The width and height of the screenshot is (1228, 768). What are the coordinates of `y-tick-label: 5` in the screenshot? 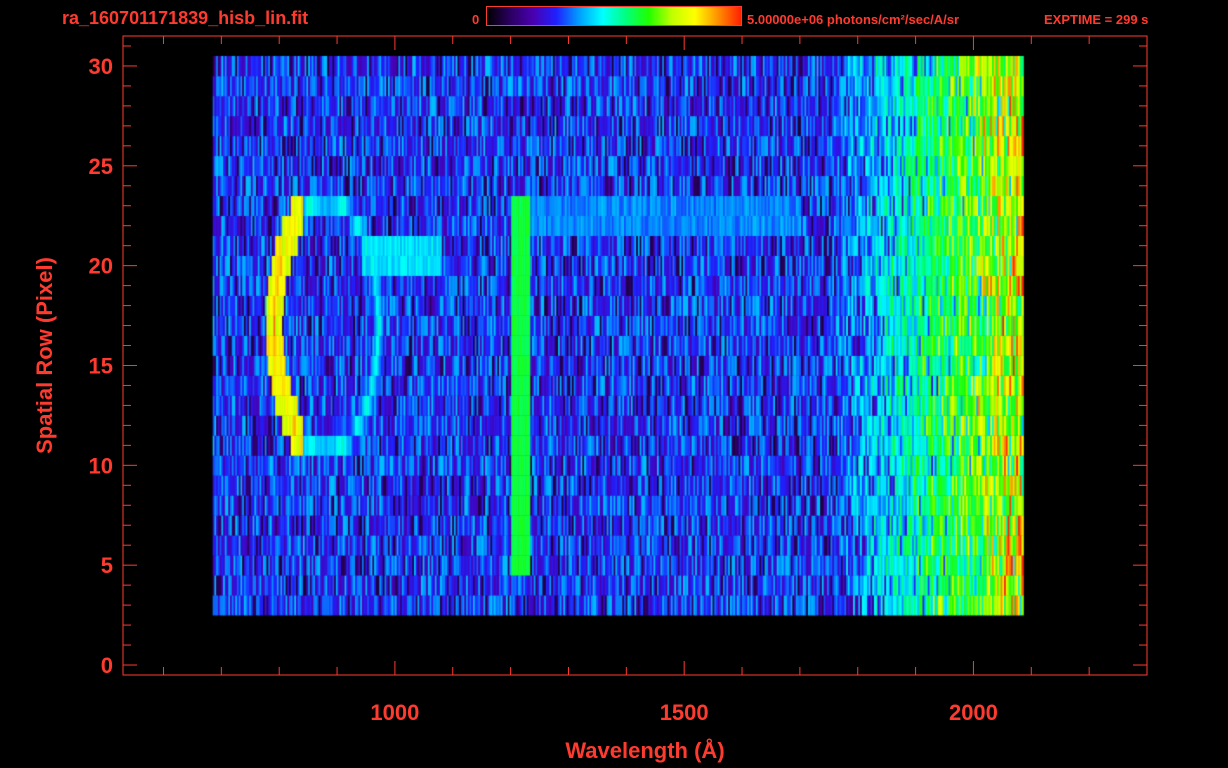 It's located at (107, 565).